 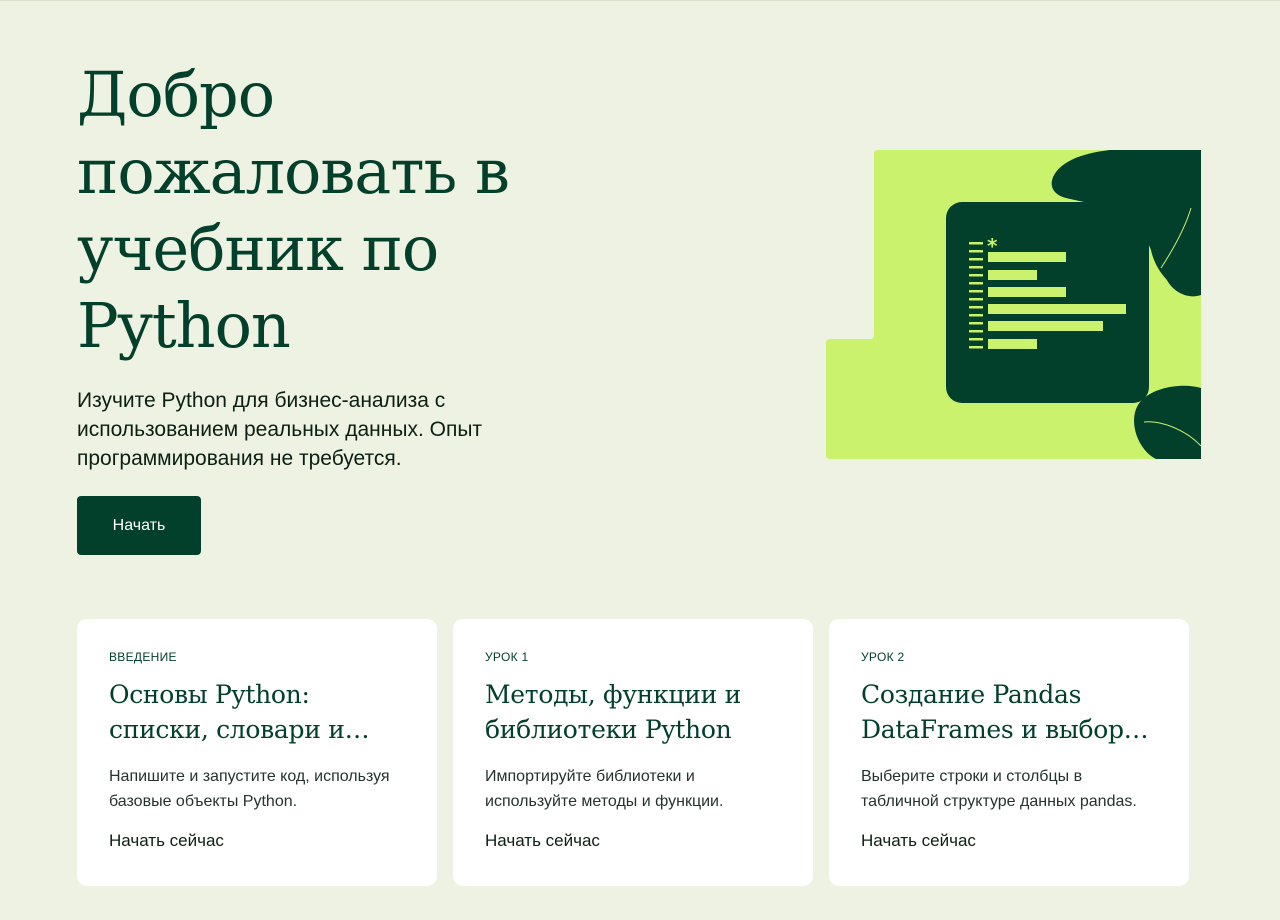 I want to click on top-divider, so click(x=640, y=0).